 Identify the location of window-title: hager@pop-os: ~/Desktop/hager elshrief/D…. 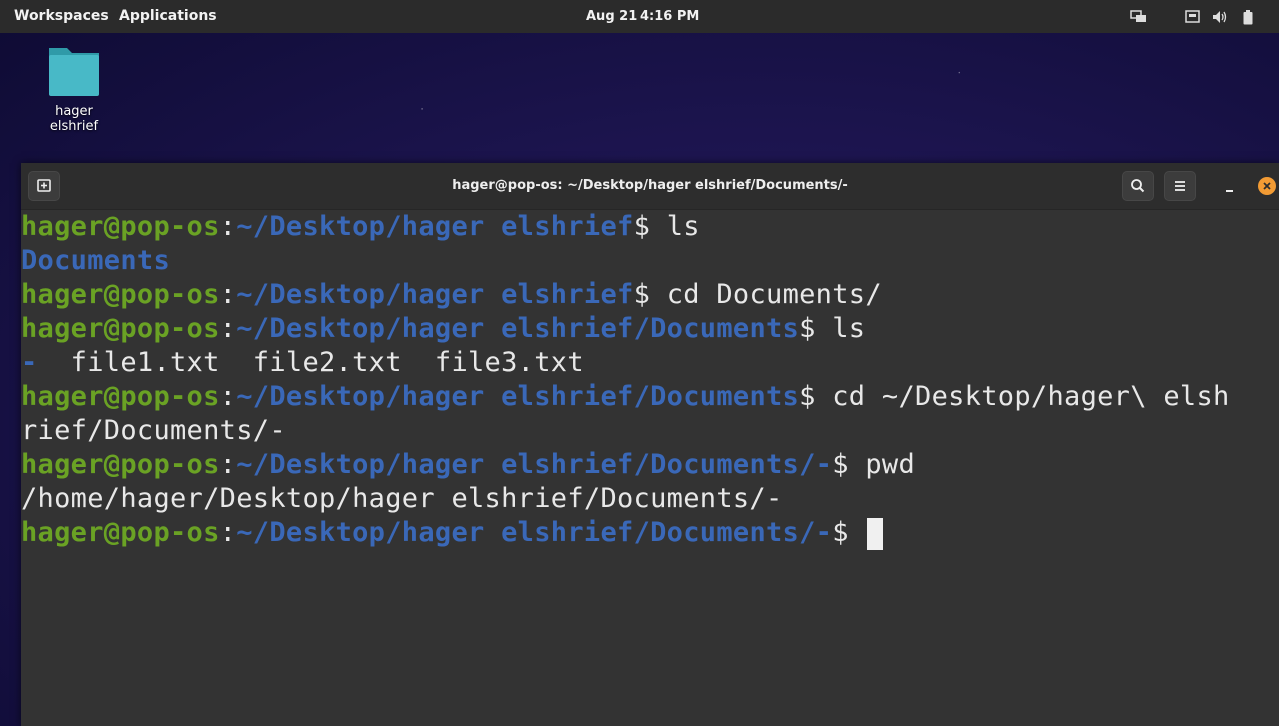
(650, 185).